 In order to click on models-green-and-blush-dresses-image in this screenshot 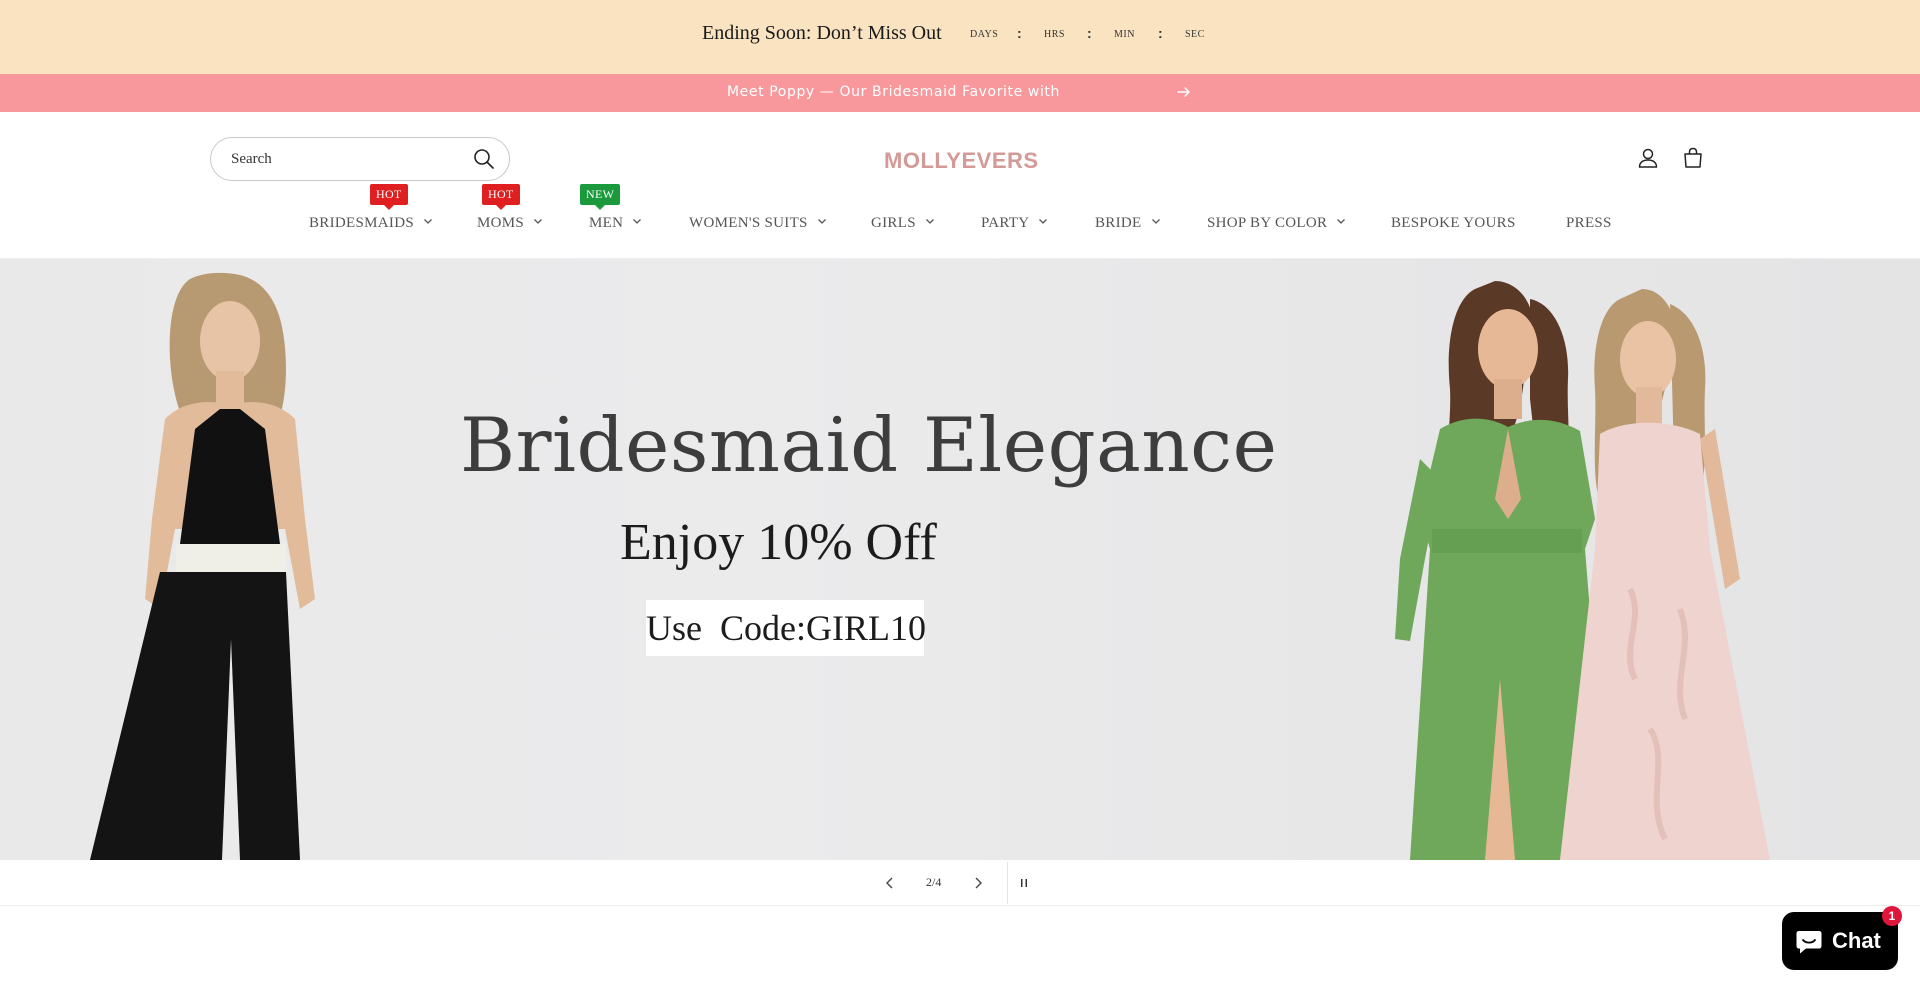, I will do `click(1582, 570)`.